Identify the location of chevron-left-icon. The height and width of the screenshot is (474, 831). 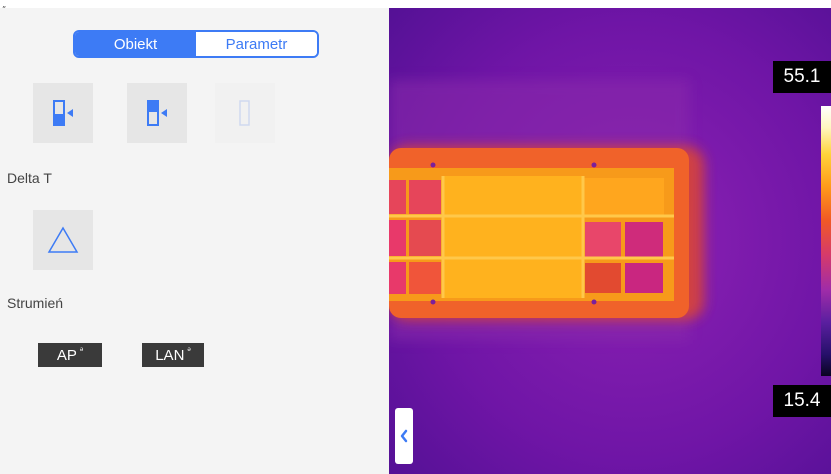
(404, 436).